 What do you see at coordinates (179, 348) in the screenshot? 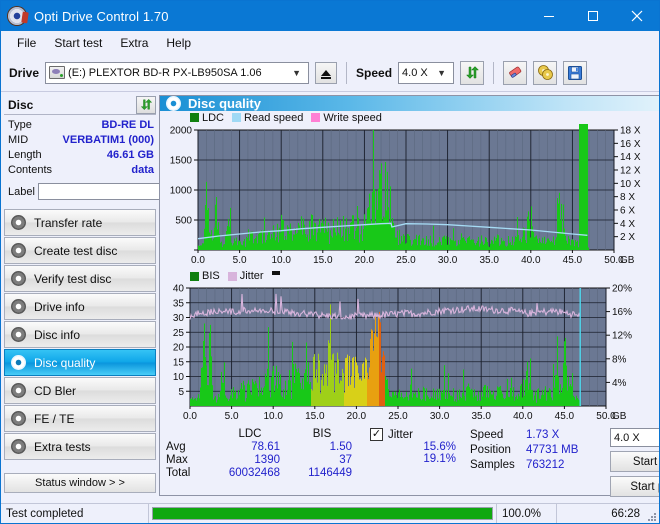
I see `svg-text: 20` at bounding box center [179, 348].